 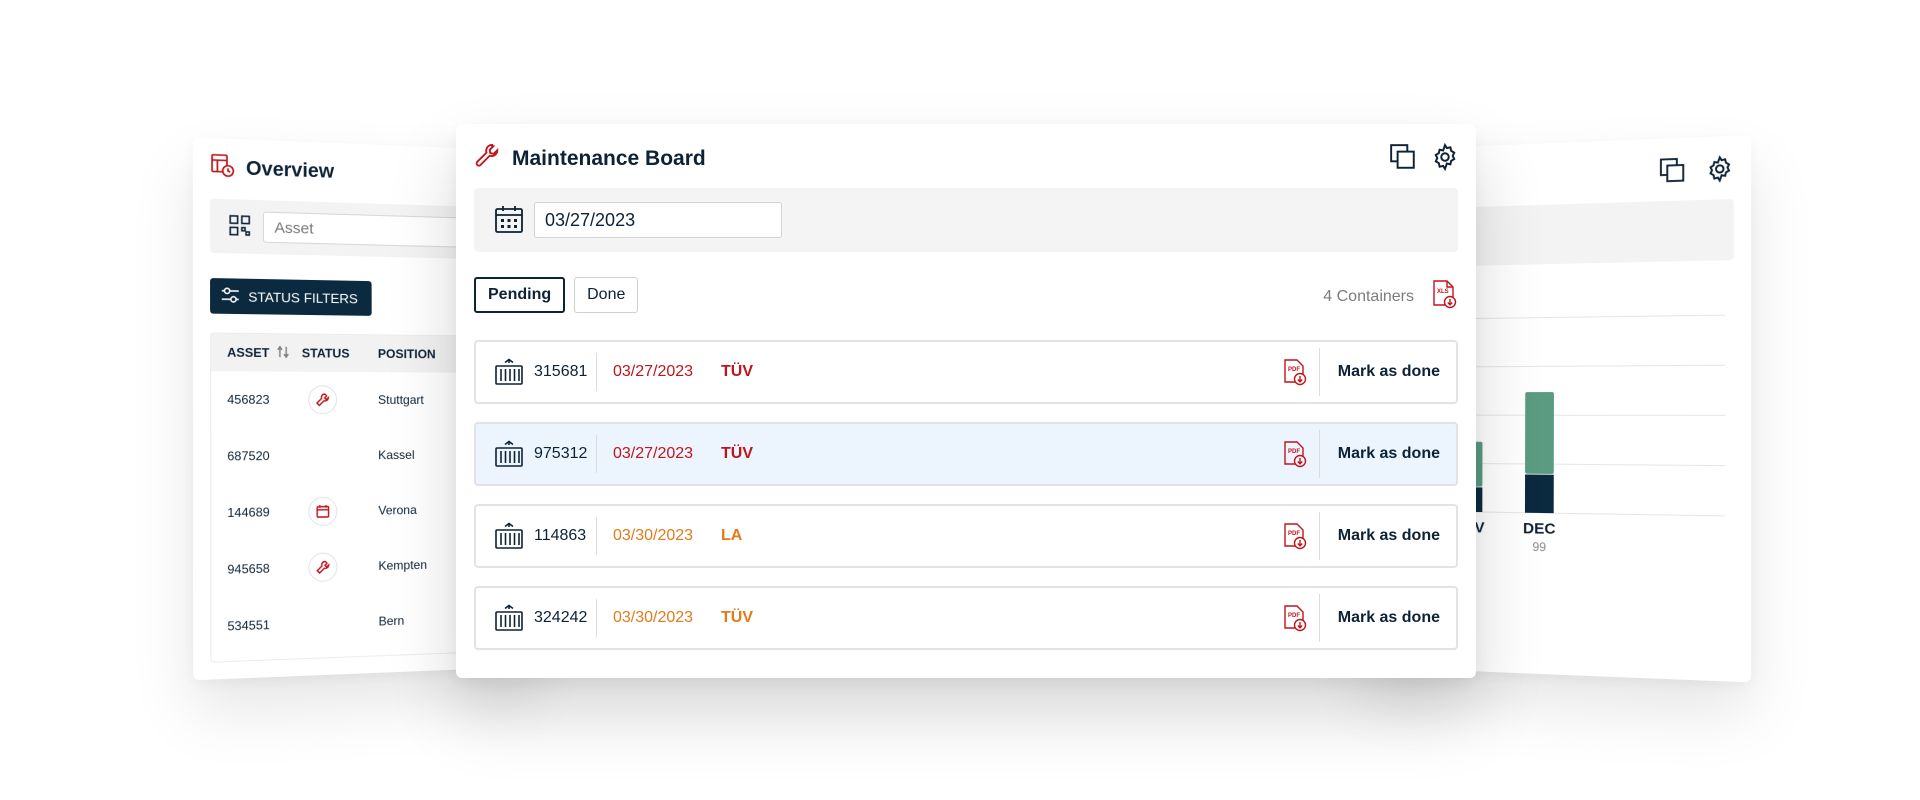 What do you see at coordinates (561, 453) in the screenshot?
I see `container-id: 975312` at bounding box center [561, 453].